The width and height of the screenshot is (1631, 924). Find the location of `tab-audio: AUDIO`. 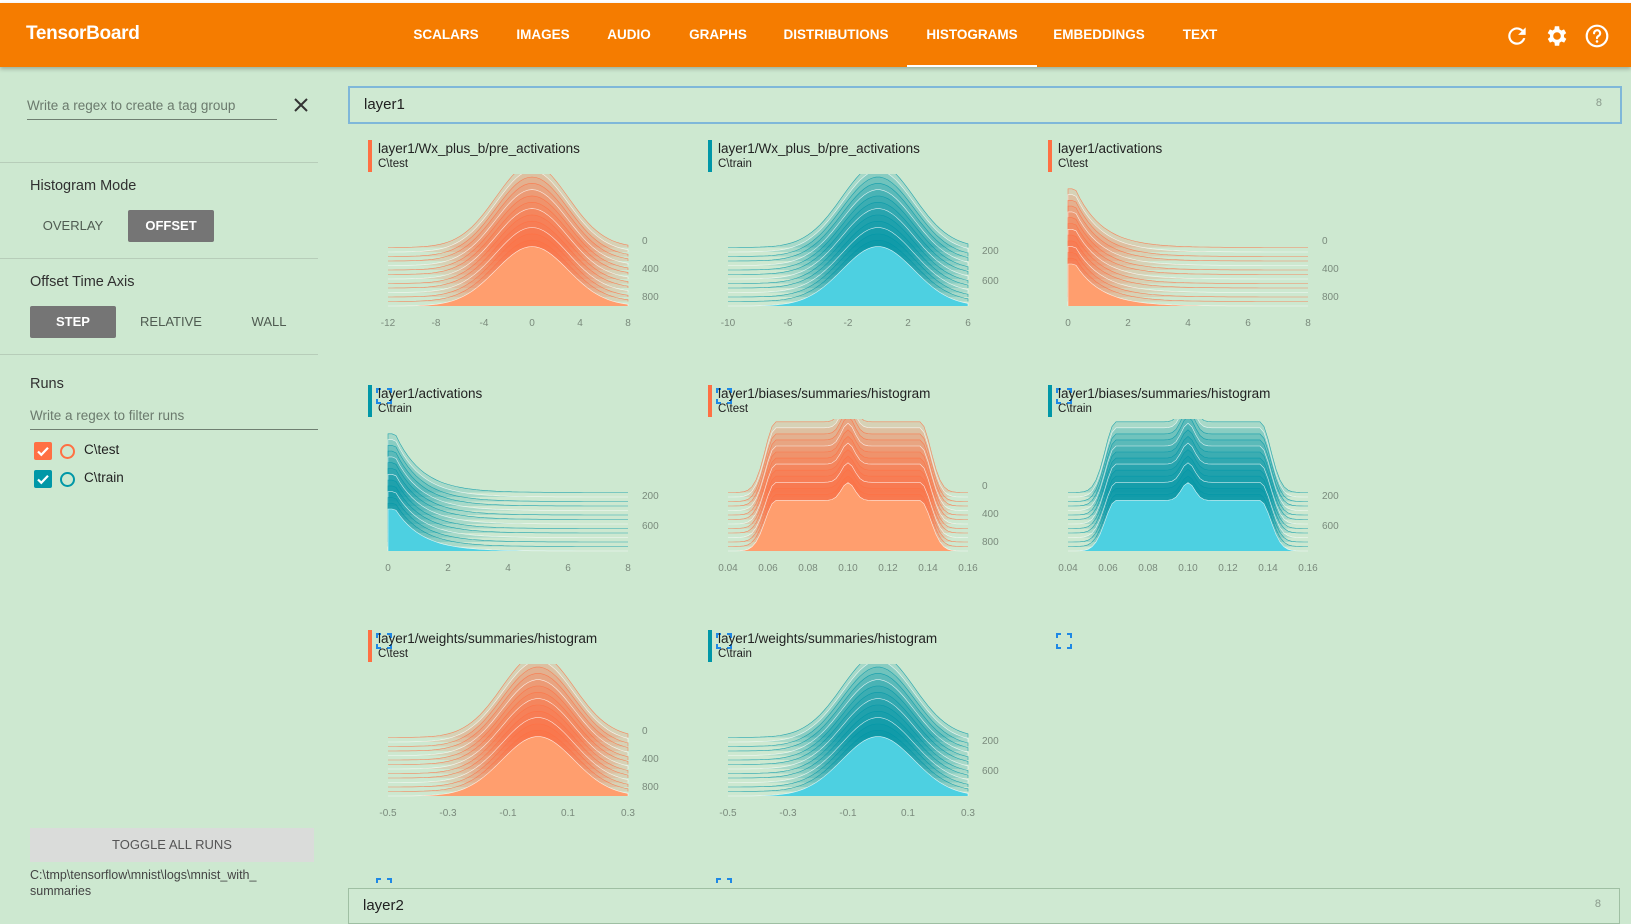

tab-audio: AUDIO is located at coordinates (629, 35).